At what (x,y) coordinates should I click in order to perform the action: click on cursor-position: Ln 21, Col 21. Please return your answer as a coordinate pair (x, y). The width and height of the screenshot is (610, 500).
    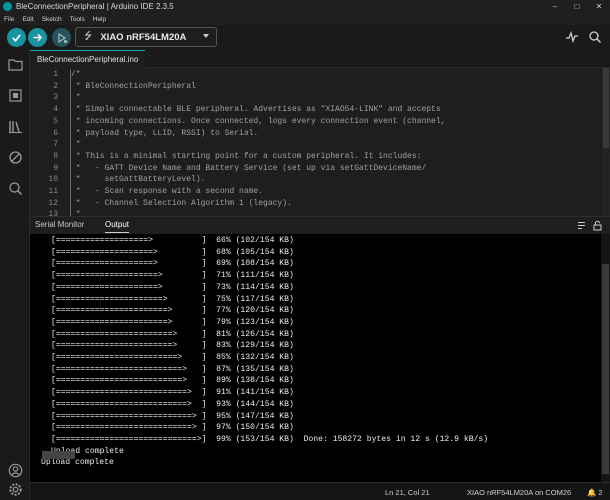
    Looking at the image, I should click on (407, 492).